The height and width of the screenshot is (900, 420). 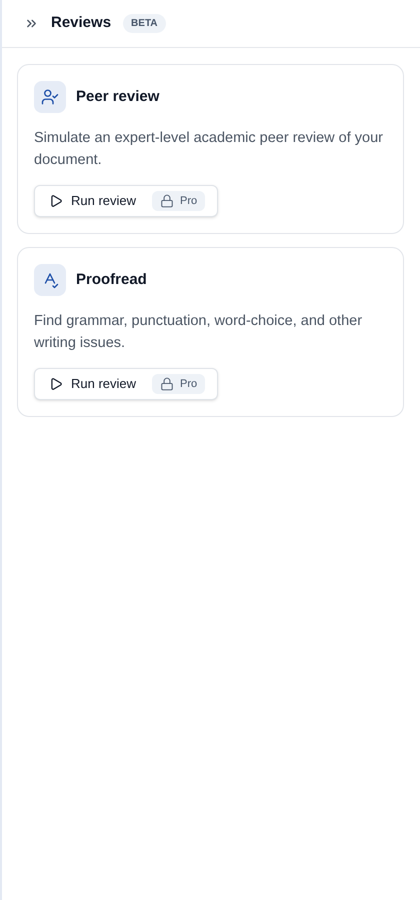 I want to click on card-title: Peer review, so click(x=118, y=96).